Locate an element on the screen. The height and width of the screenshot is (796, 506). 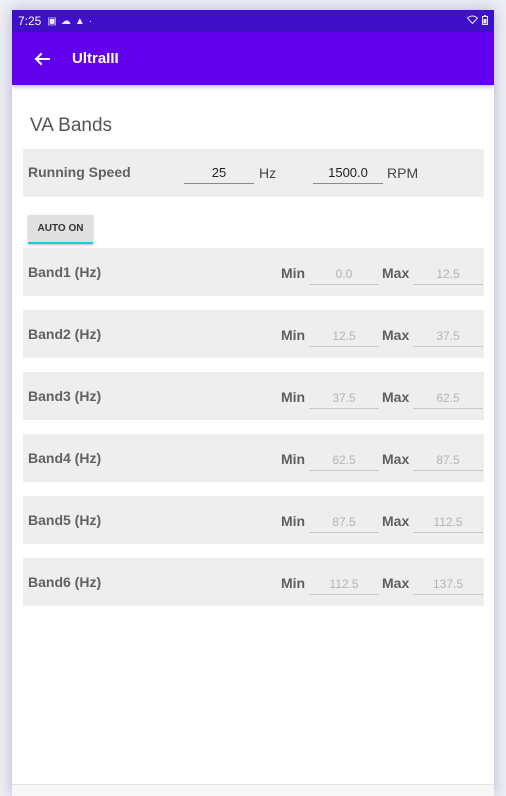
page-title: UltraIII is located at coordinates (95, 58).